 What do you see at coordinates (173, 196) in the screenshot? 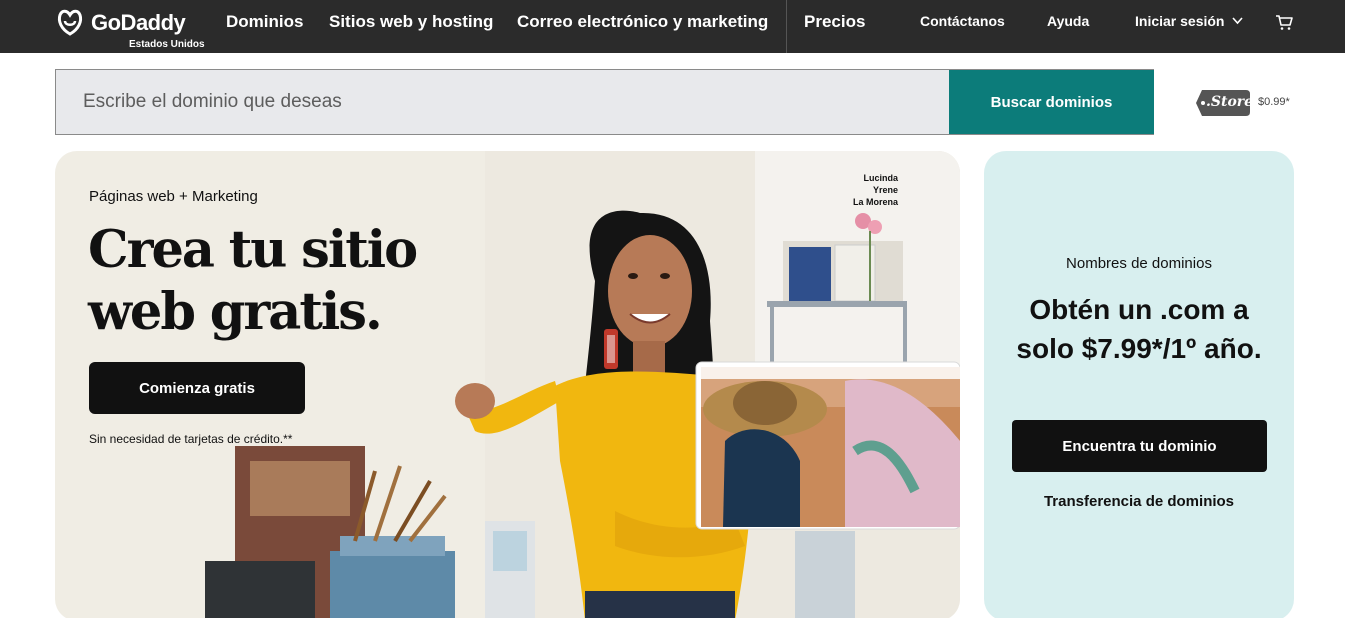
I see `hero-kicker: Páginas web + Marketing` at bounding box center [173, 196].